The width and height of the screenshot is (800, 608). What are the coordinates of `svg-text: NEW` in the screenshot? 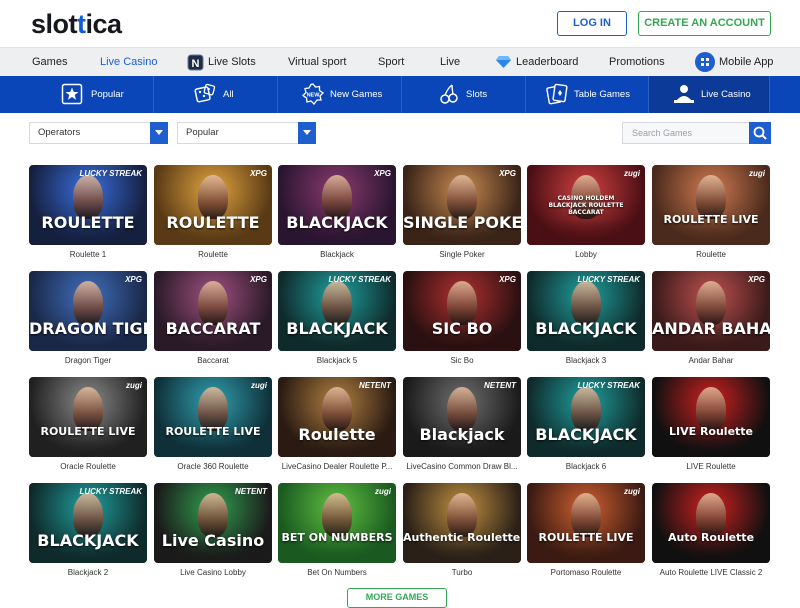 It's located at (314, 96).